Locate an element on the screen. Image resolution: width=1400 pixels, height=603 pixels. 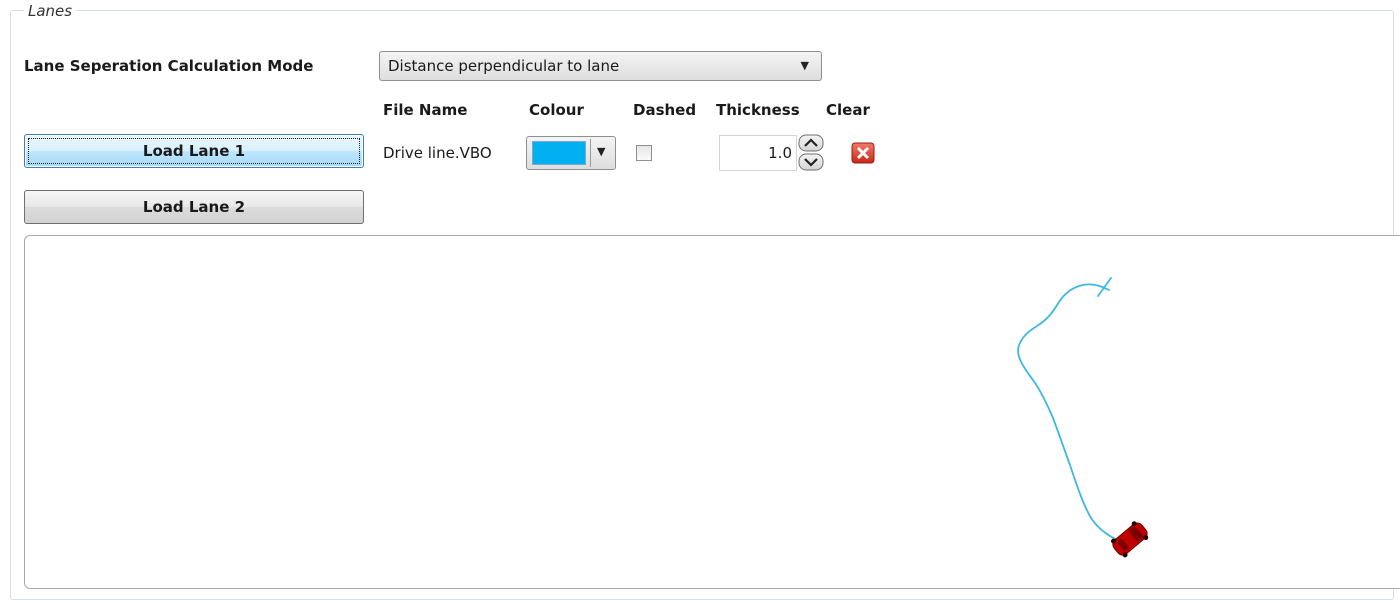
load-lane-2-button: Load Lane 2 is located at coordinates (194, 207).